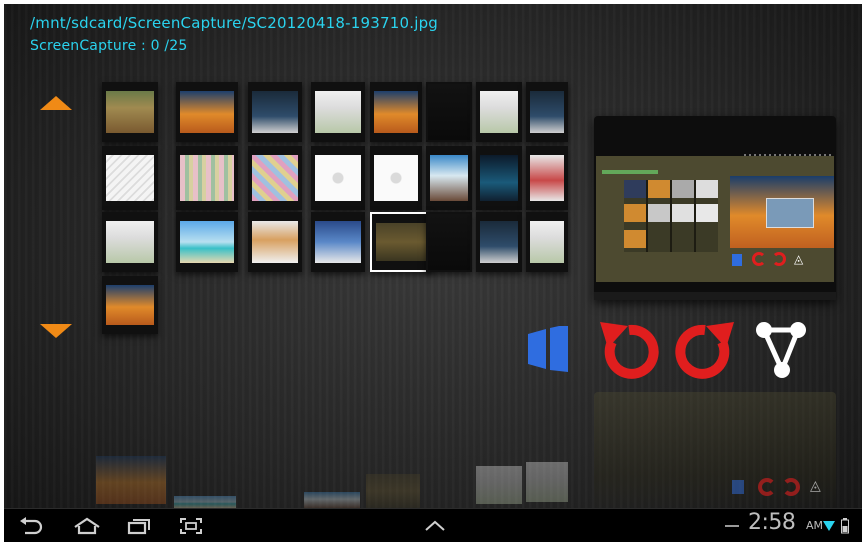 The image size is (866, 546). What do you see at coordinates (191, 525) in the screenshot?
I see `screenshot-icon` at bounding box center [191, 525].